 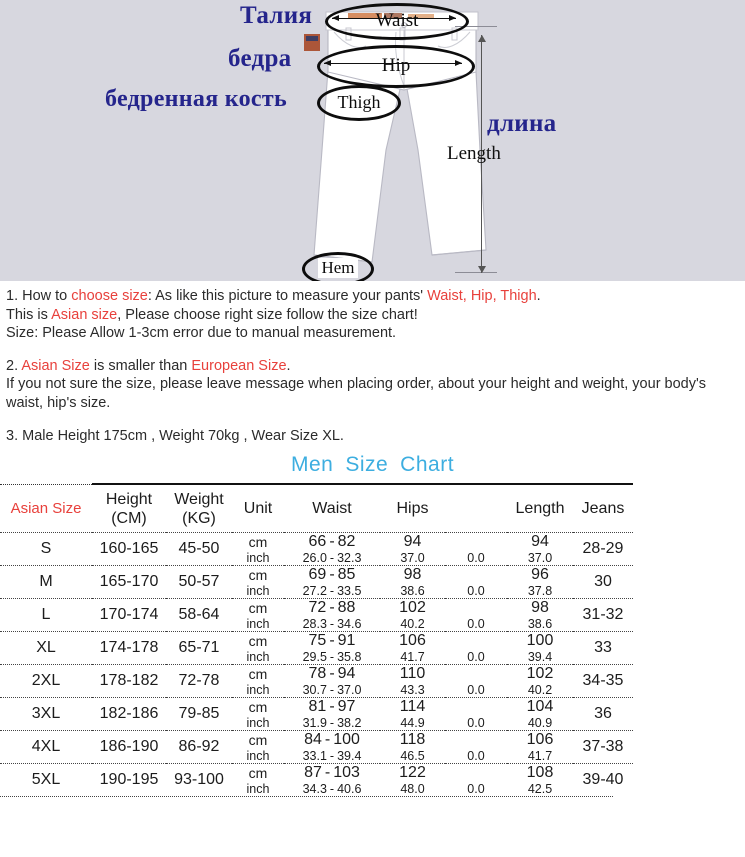 What do you see at coordinates (603, 508) in the screenshot?
I see `header-jeans: Jeans` at bounding box center [603, 508].